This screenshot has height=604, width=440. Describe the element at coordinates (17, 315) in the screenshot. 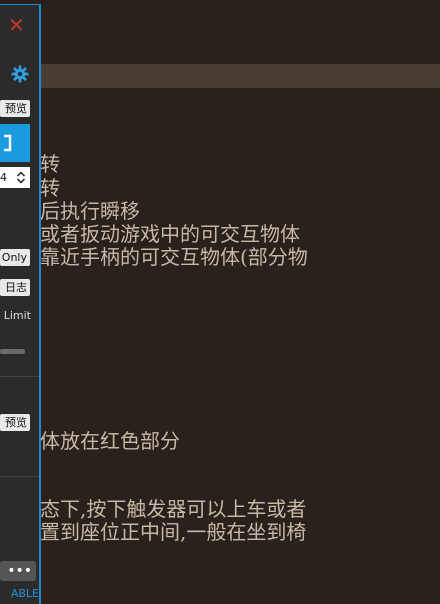

I see `limit-label: Limit` at that location.